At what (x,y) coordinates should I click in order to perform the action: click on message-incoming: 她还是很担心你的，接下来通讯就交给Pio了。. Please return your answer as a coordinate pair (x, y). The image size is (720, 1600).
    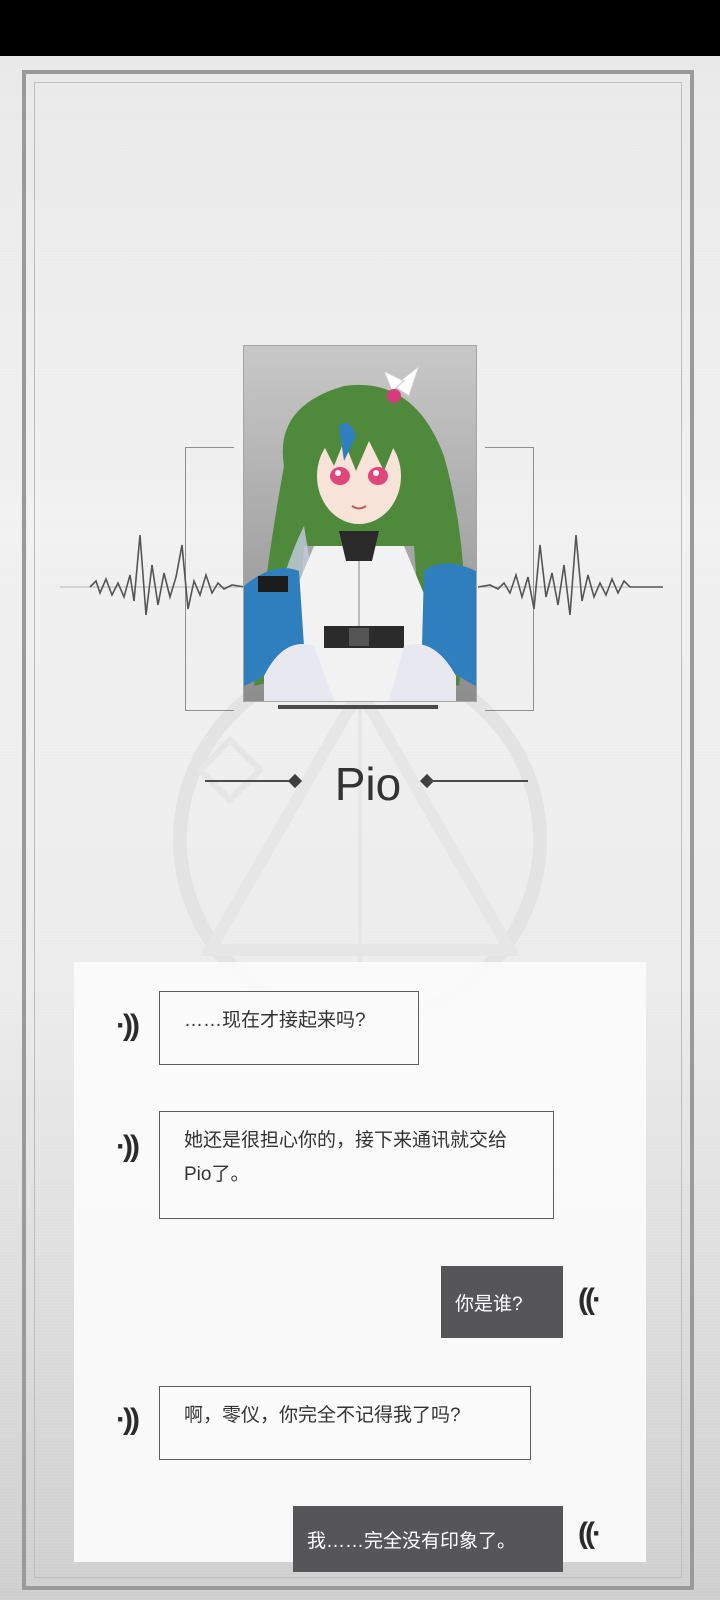
    Looking at the image, I should click on (356, 1165).